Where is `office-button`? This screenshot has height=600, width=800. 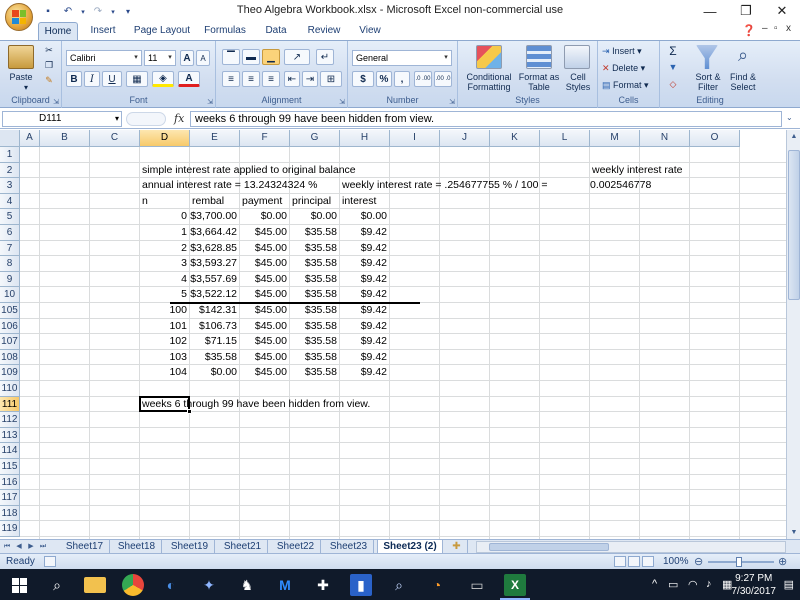 office-button is located at coordinates (19, 17).